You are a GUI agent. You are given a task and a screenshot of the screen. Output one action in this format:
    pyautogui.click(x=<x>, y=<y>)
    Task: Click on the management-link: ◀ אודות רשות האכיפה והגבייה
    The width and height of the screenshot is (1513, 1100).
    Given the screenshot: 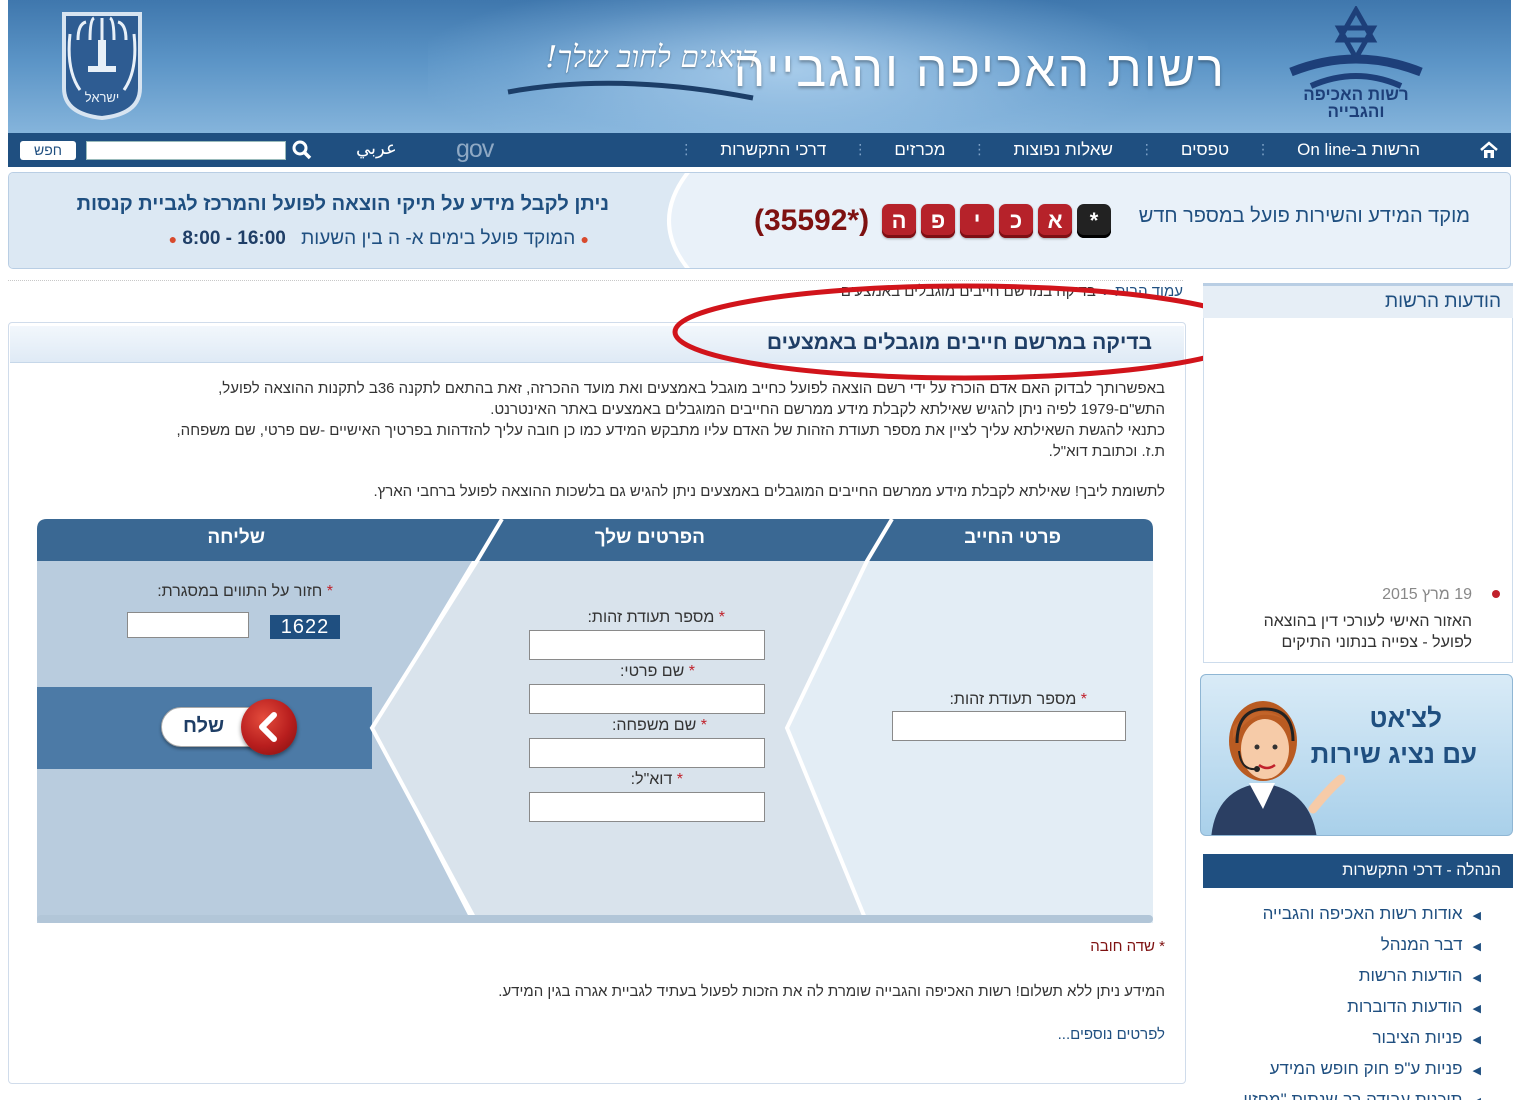 What is the action you would take?
    pyautogui.click(x=1362, y=913)
    